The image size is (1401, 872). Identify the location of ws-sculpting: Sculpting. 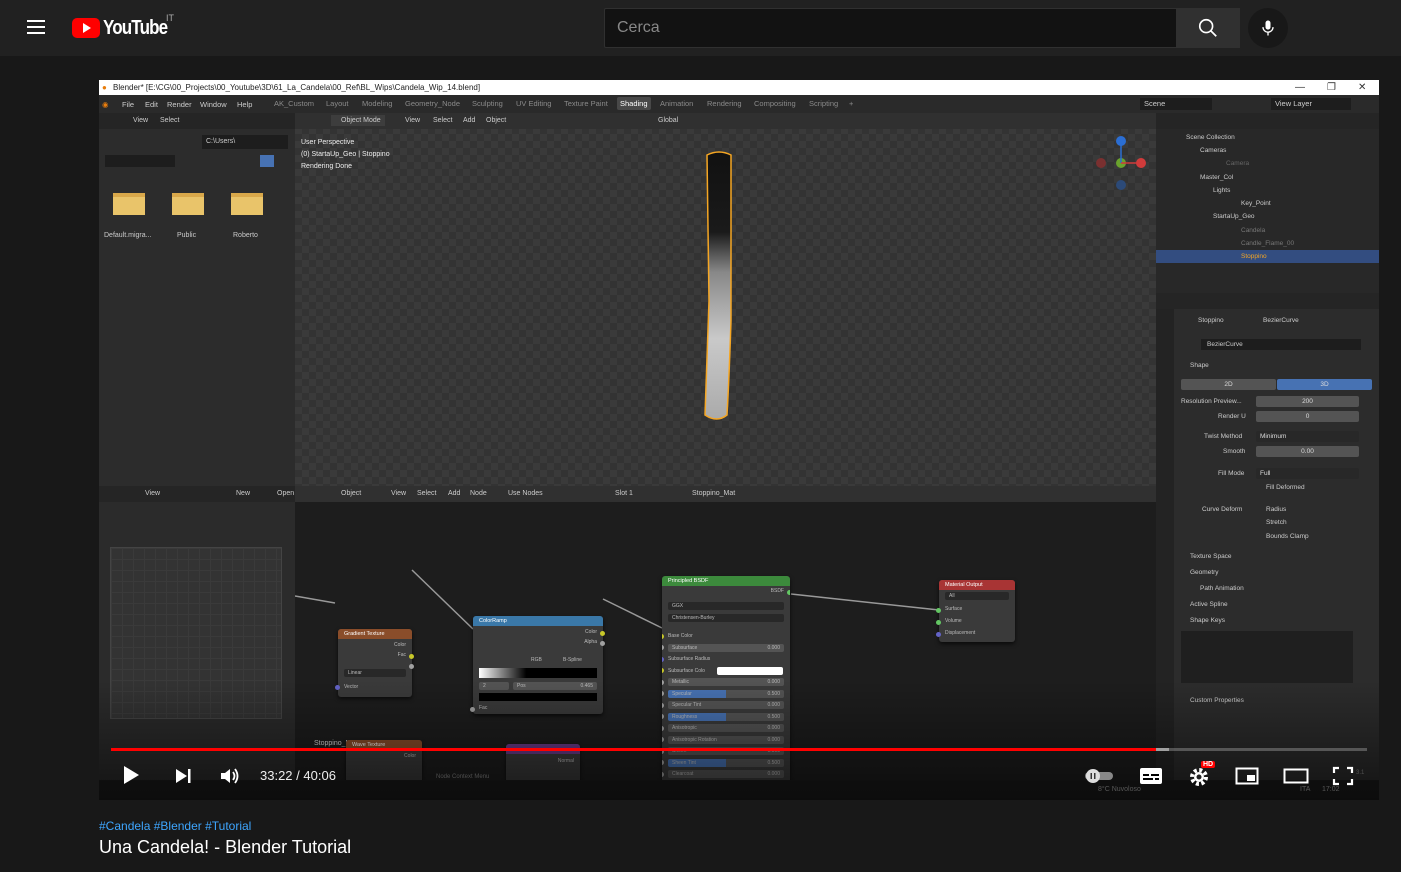
(487, 103).